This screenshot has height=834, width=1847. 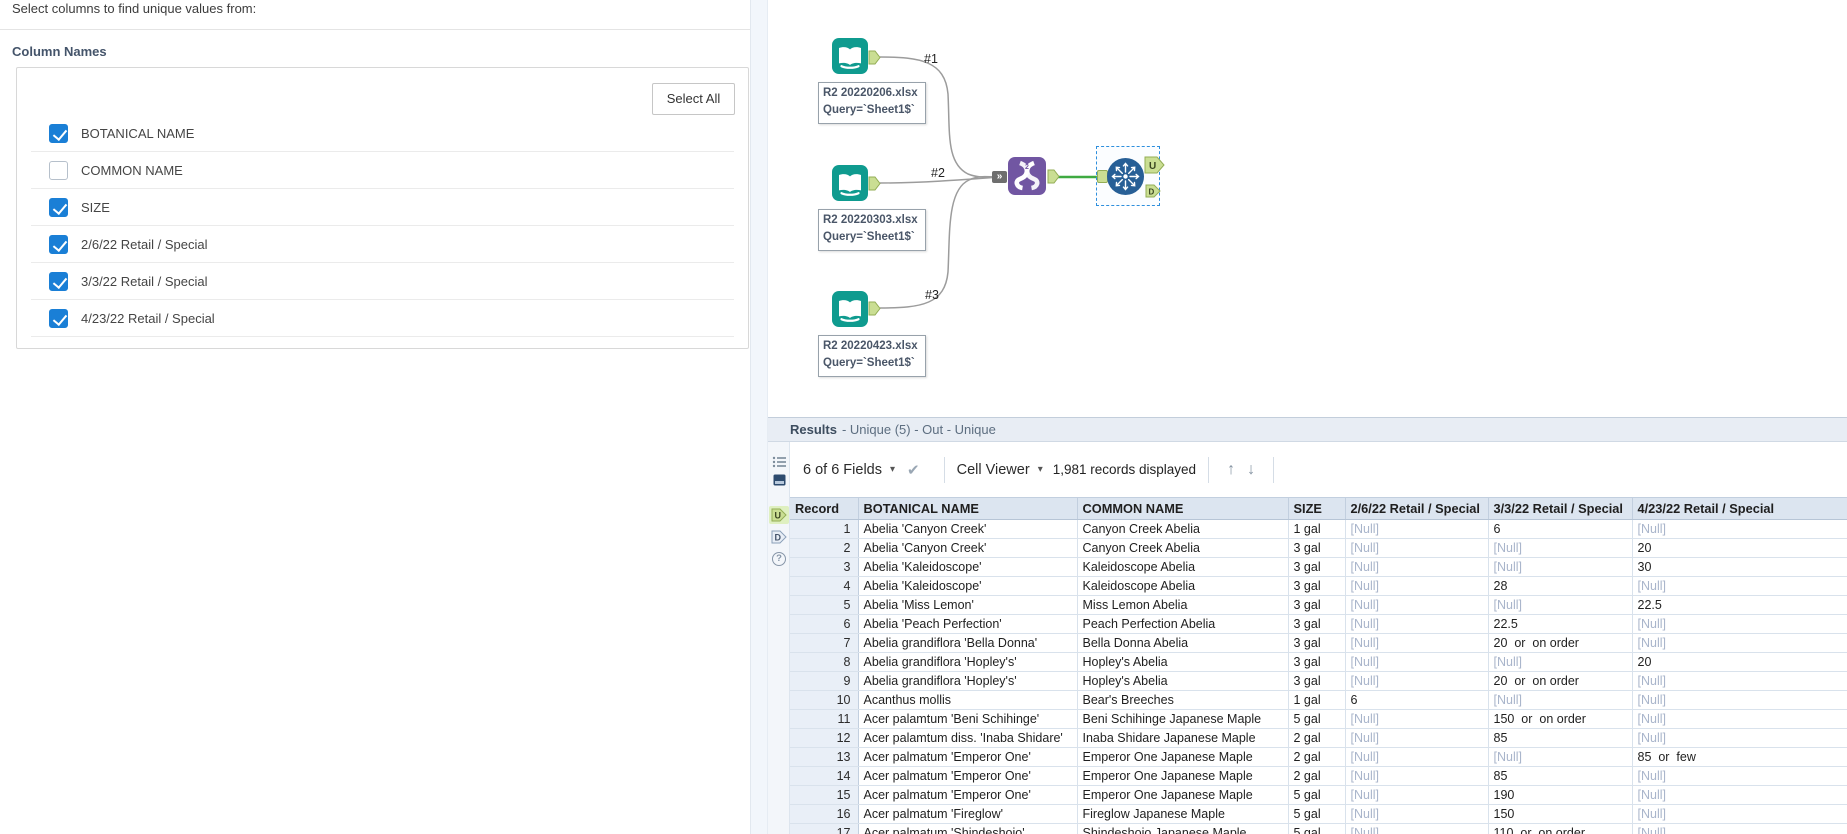 I want to click on output-anchor-u-button: U, so click(x=779, y=515).